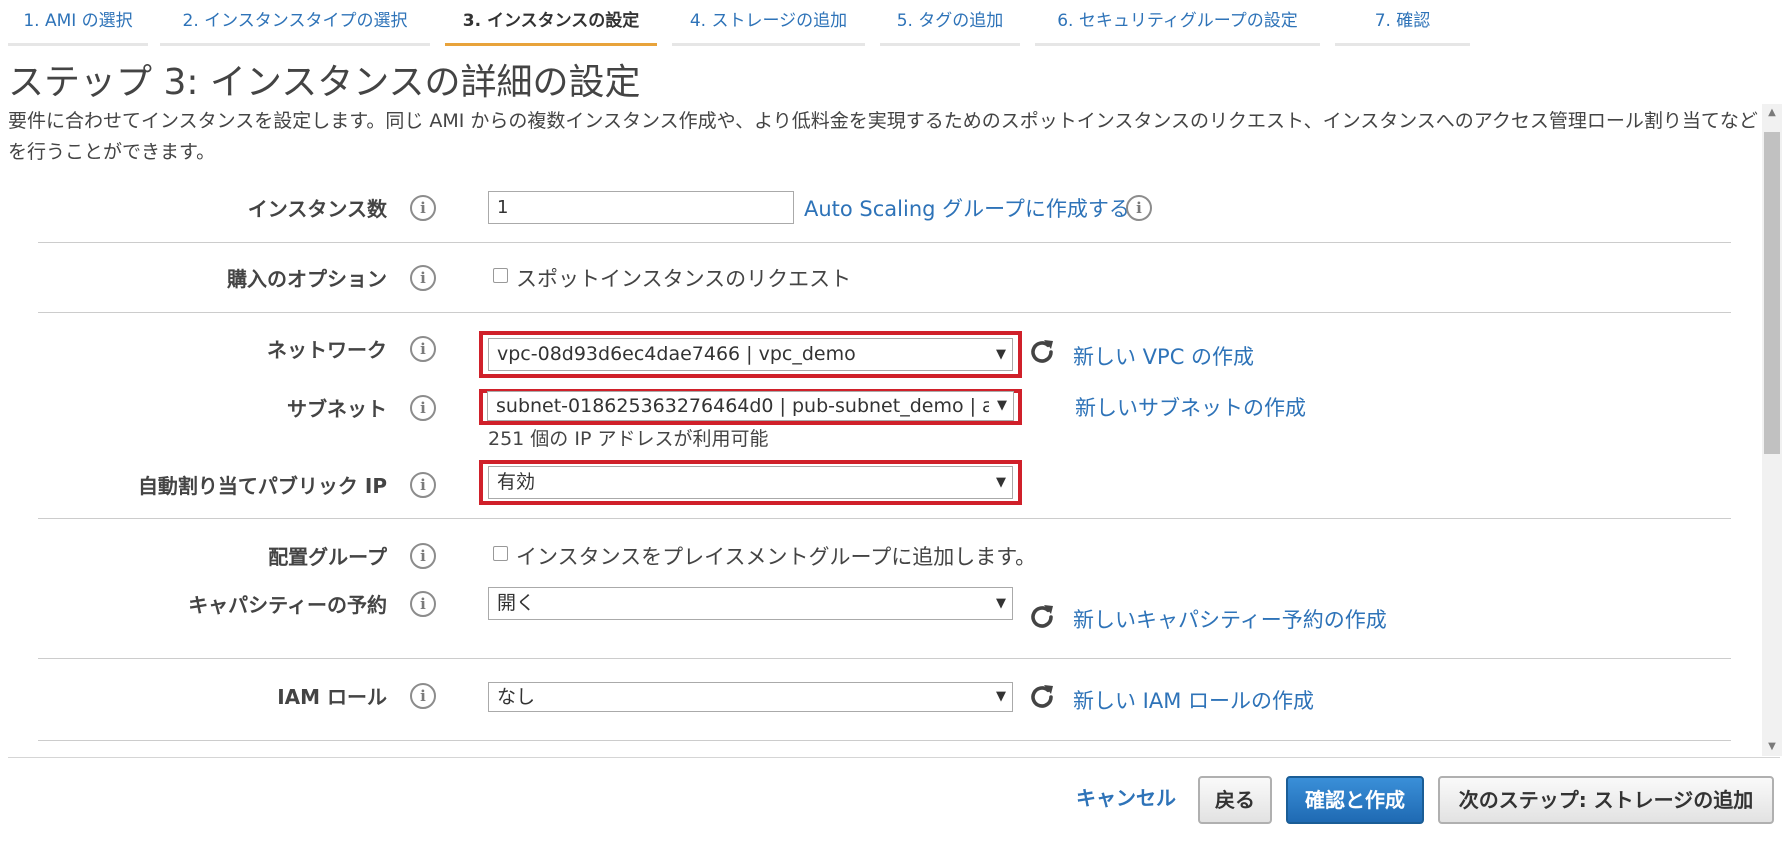 This screenshot has height=841, width=1790. Describe the element at coordinates (516, 482) in the screenshot. I see `public-ip-select-value: 有効` at that location.